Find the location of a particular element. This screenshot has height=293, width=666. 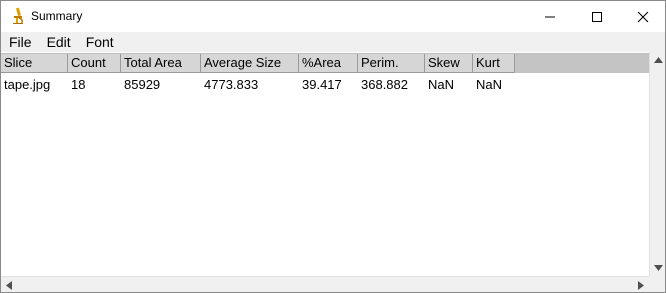

cell-percent-area: 39.417 is located at coordinates (322, 84).